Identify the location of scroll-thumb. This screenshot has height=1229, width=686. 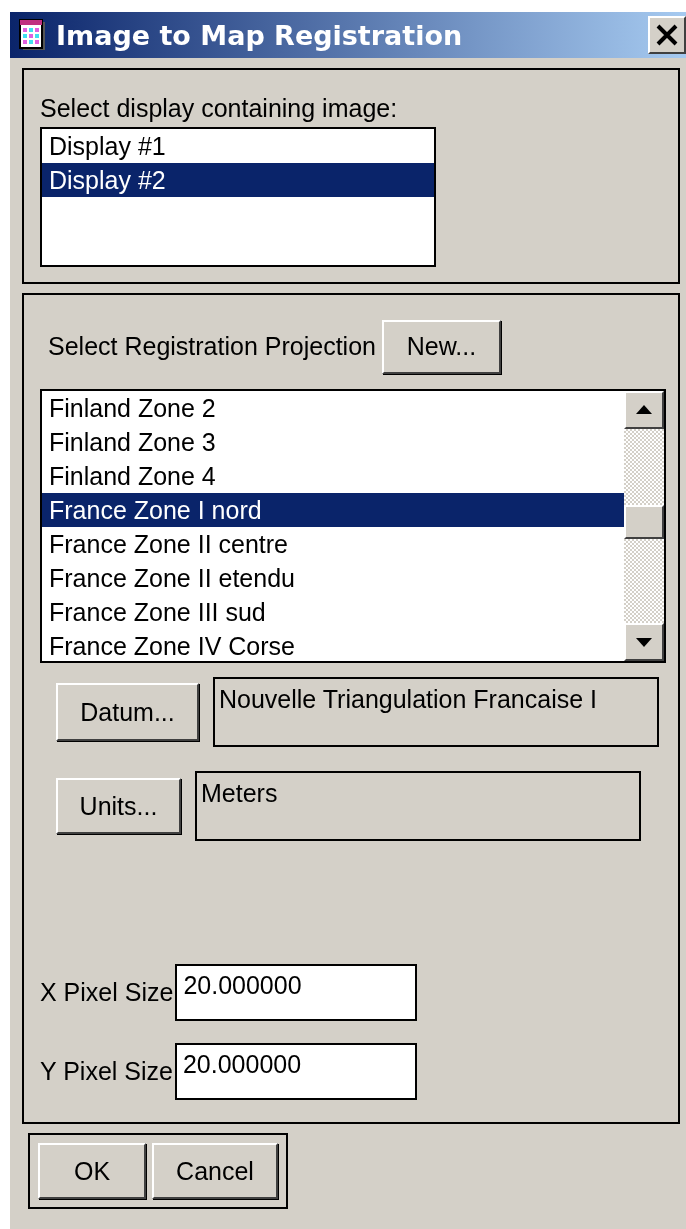
(644, 521).